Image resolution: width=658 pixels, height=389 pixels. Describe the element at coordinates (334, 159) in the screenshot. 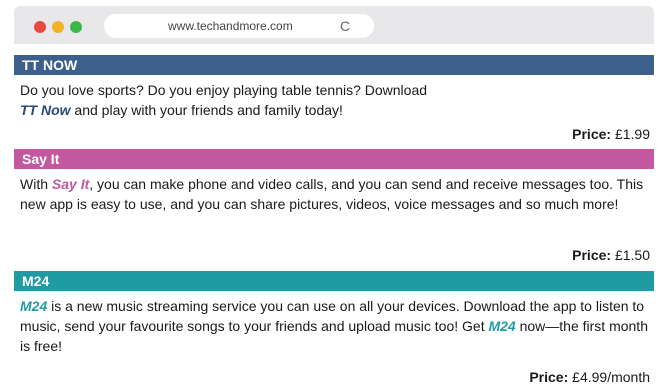

I see `app-header-say-it: Say It` at that location.